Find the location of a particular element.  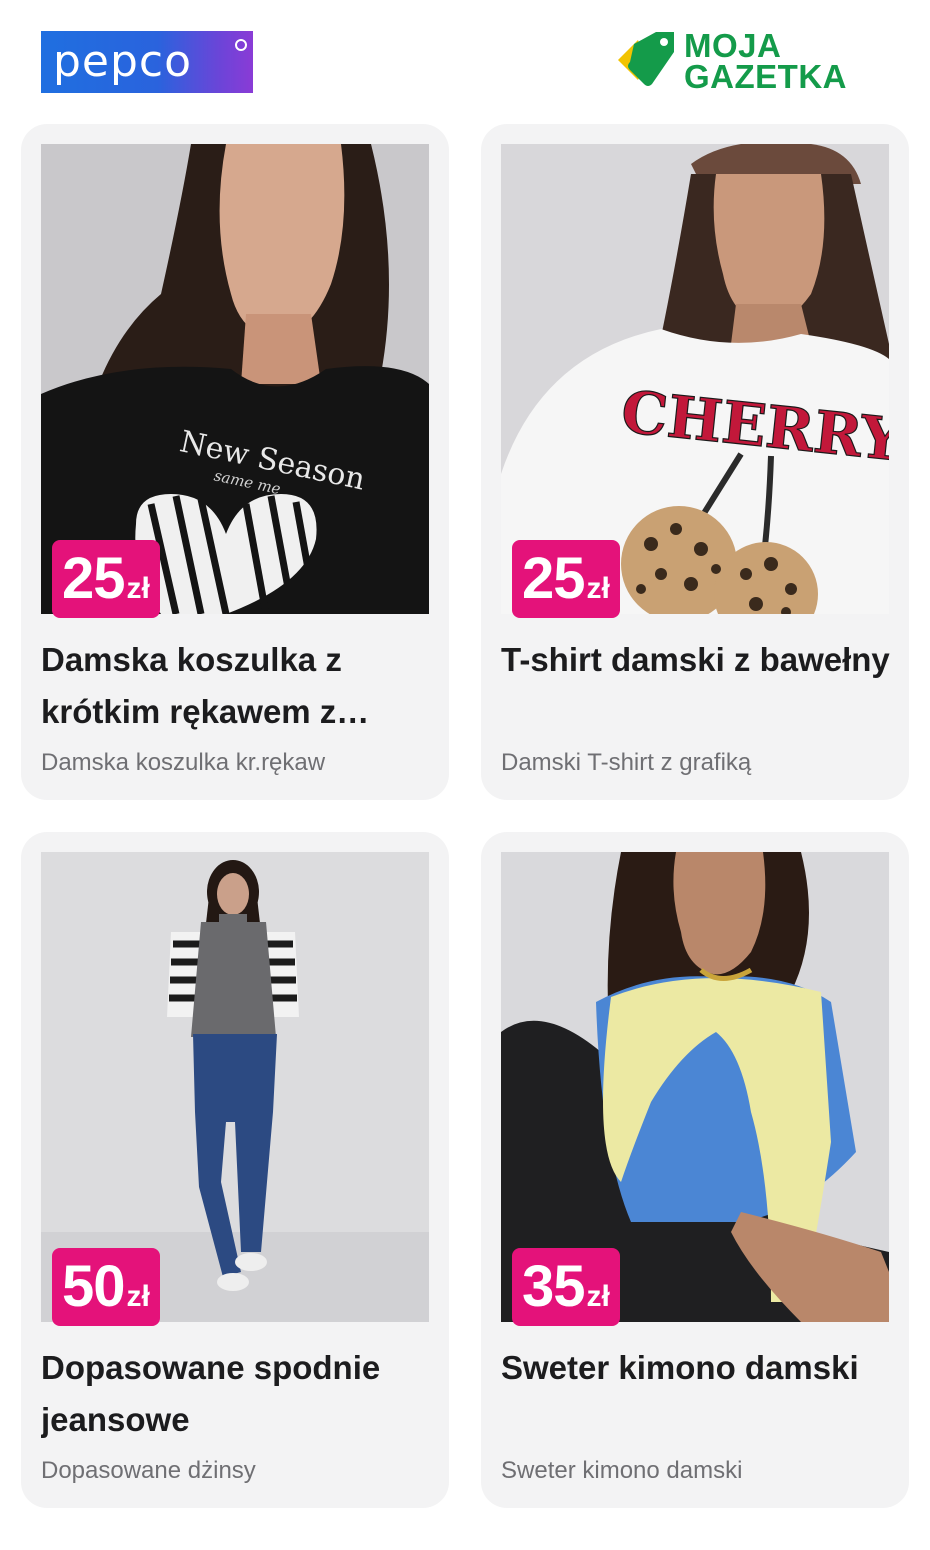

product-title: Sweter kimono damski is located at coordinates (696, 1368).